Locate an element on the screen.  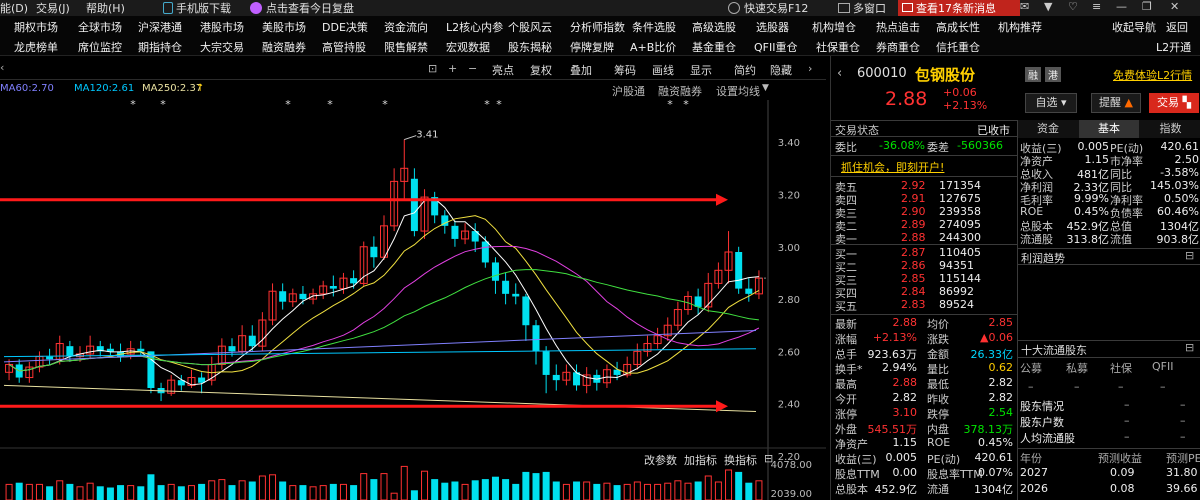
nav-item: 热点追击 is located at coordinates (898, 27).